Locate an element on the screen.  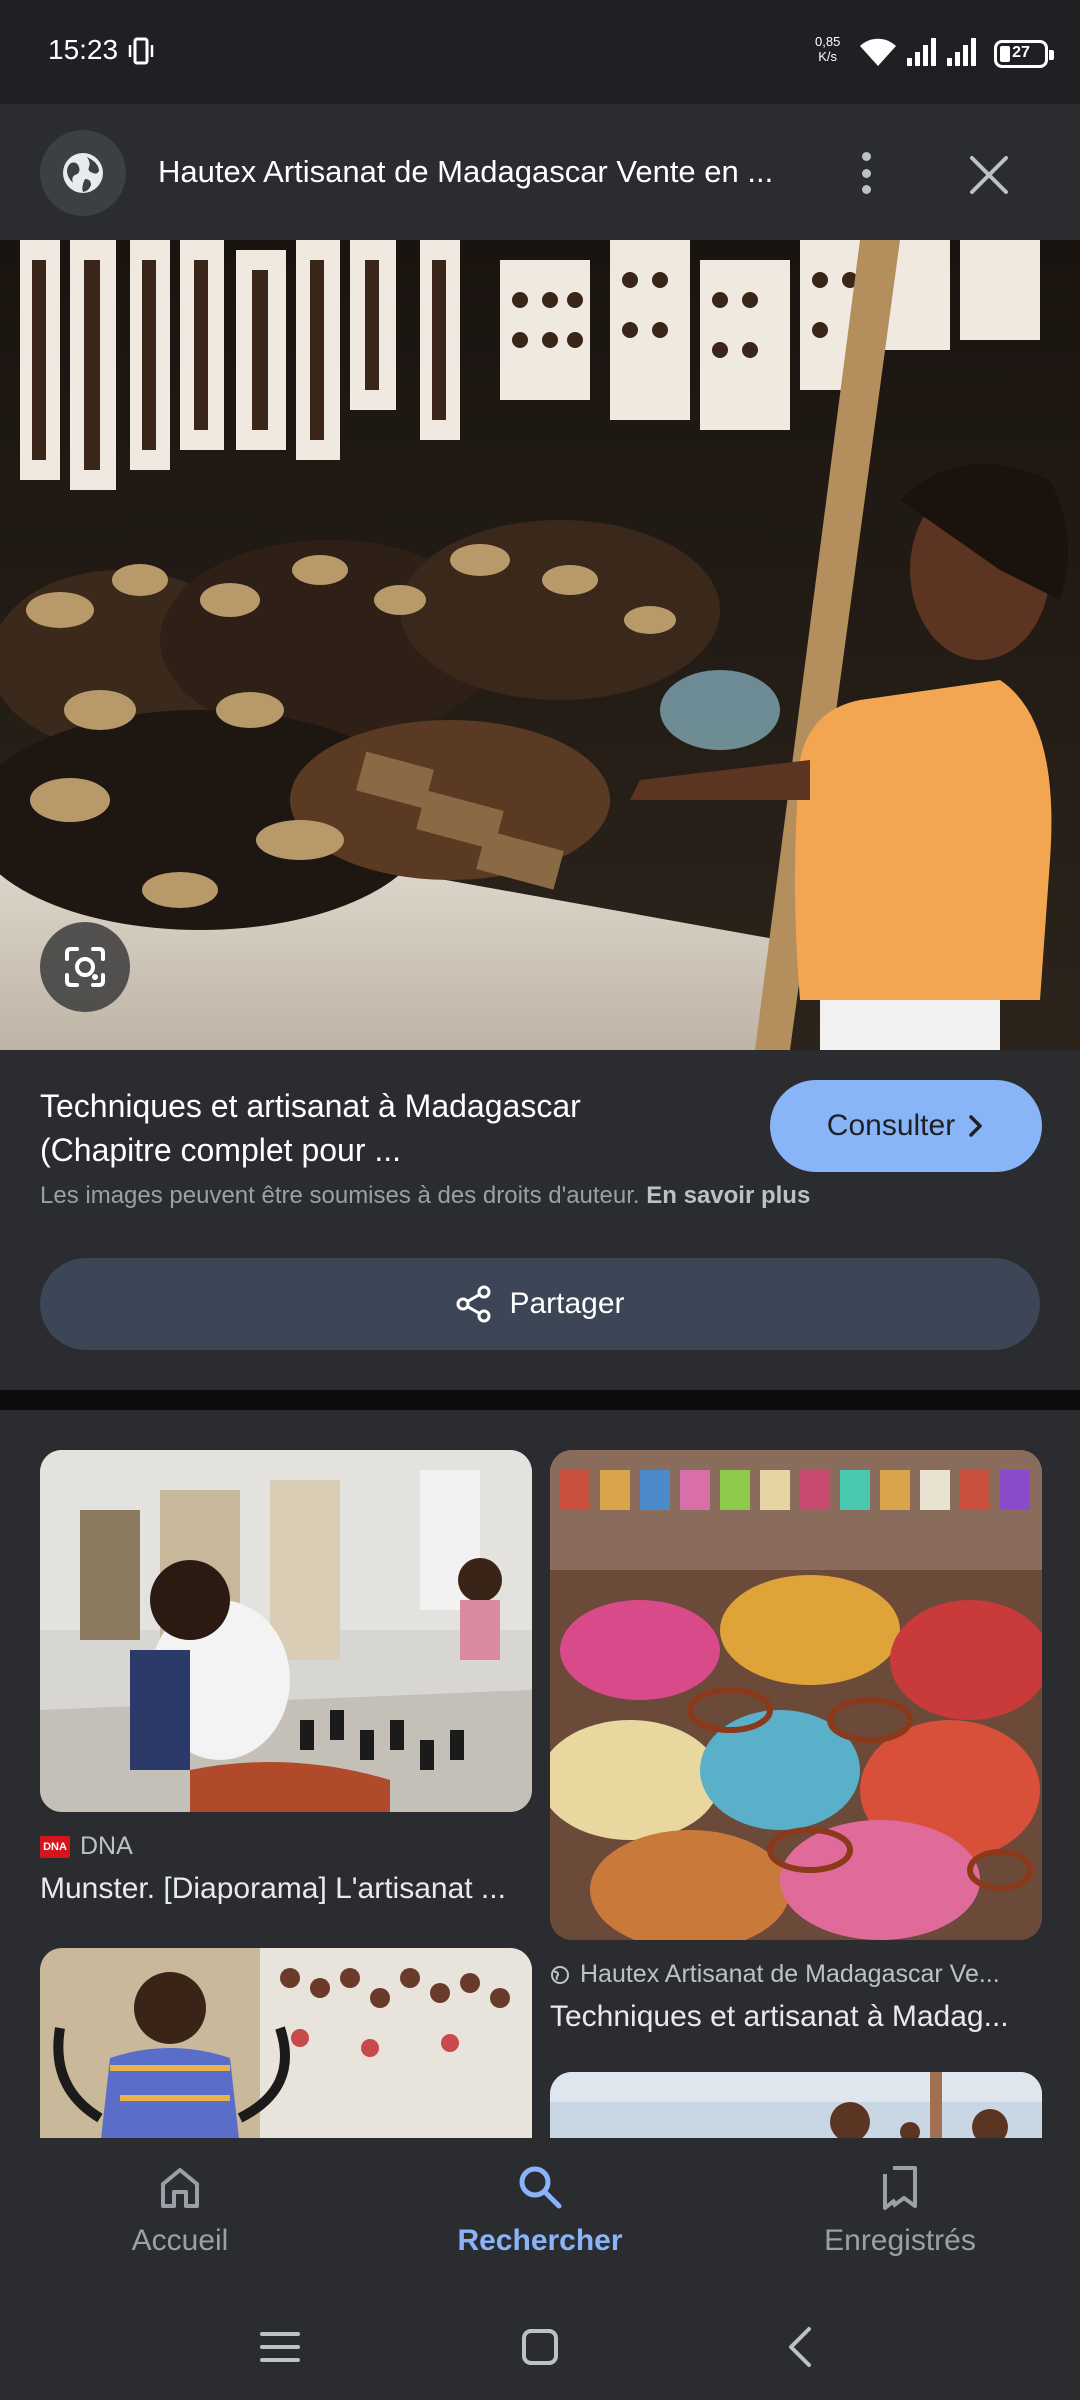
lens-search-button is located at coordinates (85, 967).